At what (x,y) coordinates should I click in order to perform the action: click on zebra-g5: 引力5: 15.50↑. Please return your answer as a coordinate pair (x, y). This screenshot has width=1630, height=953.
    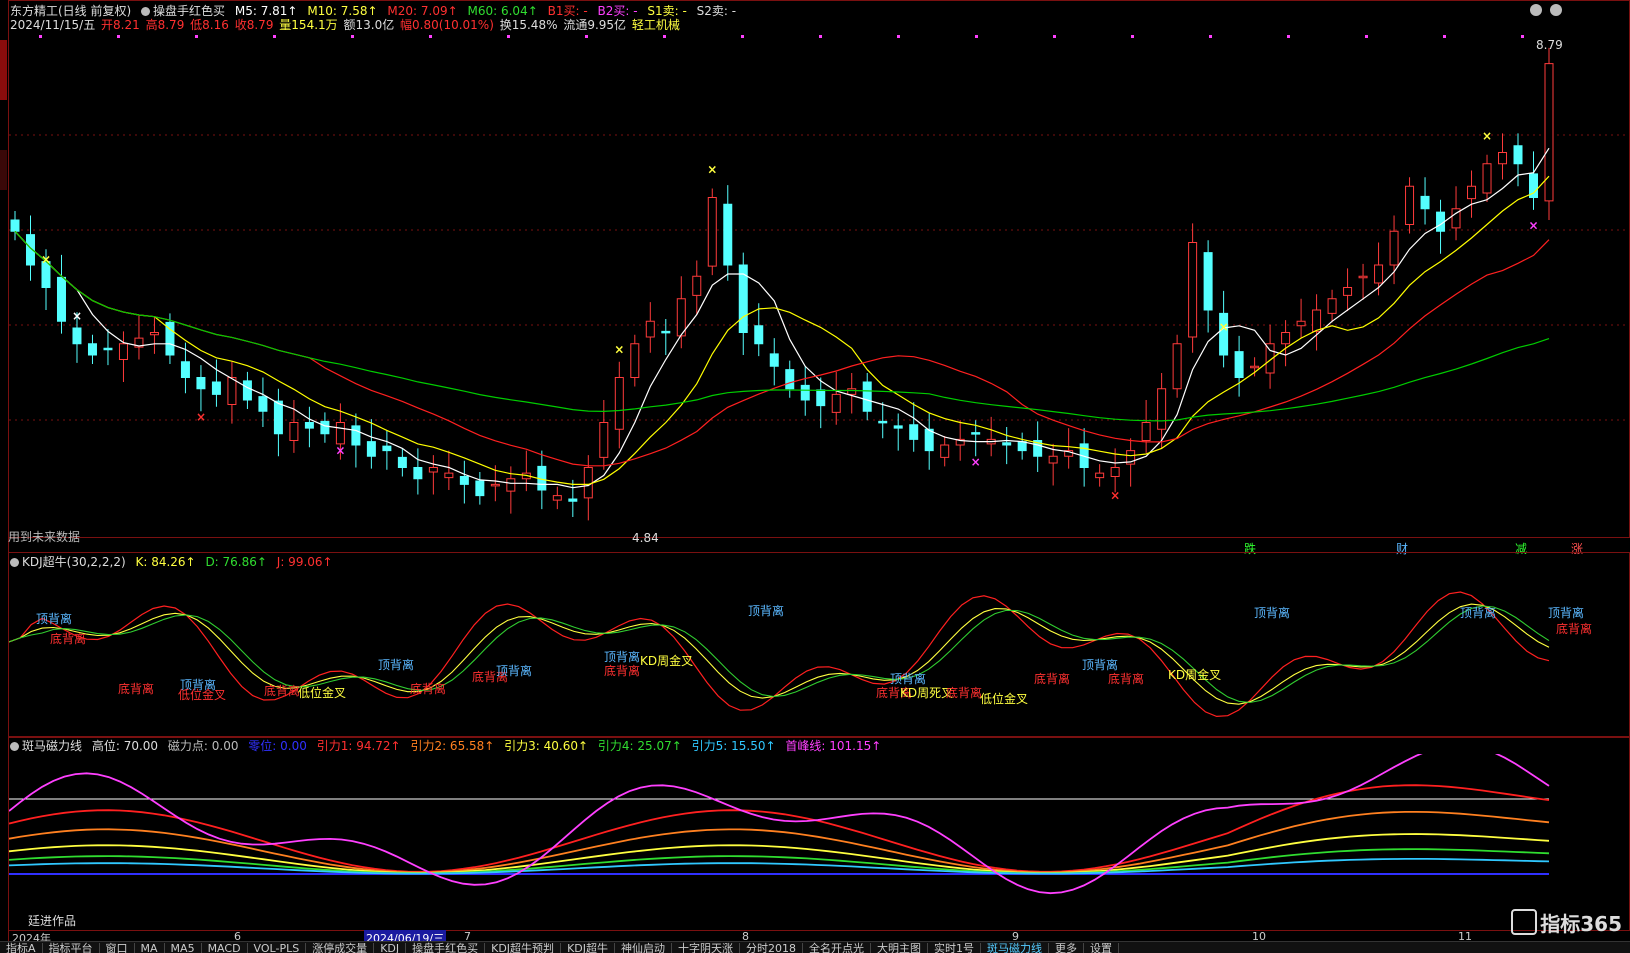
    Looking at the image, I should click on (733, 746).